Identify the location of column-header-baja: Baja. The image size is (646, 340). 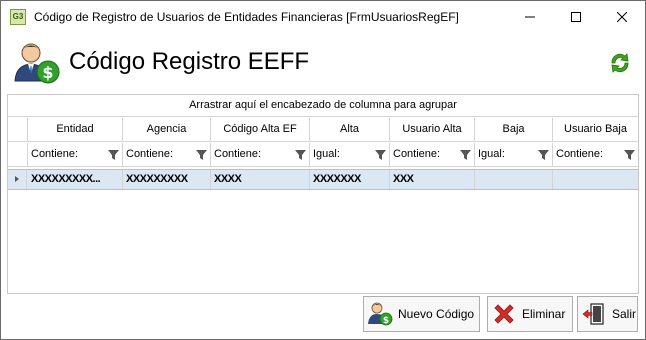
(514, 129).